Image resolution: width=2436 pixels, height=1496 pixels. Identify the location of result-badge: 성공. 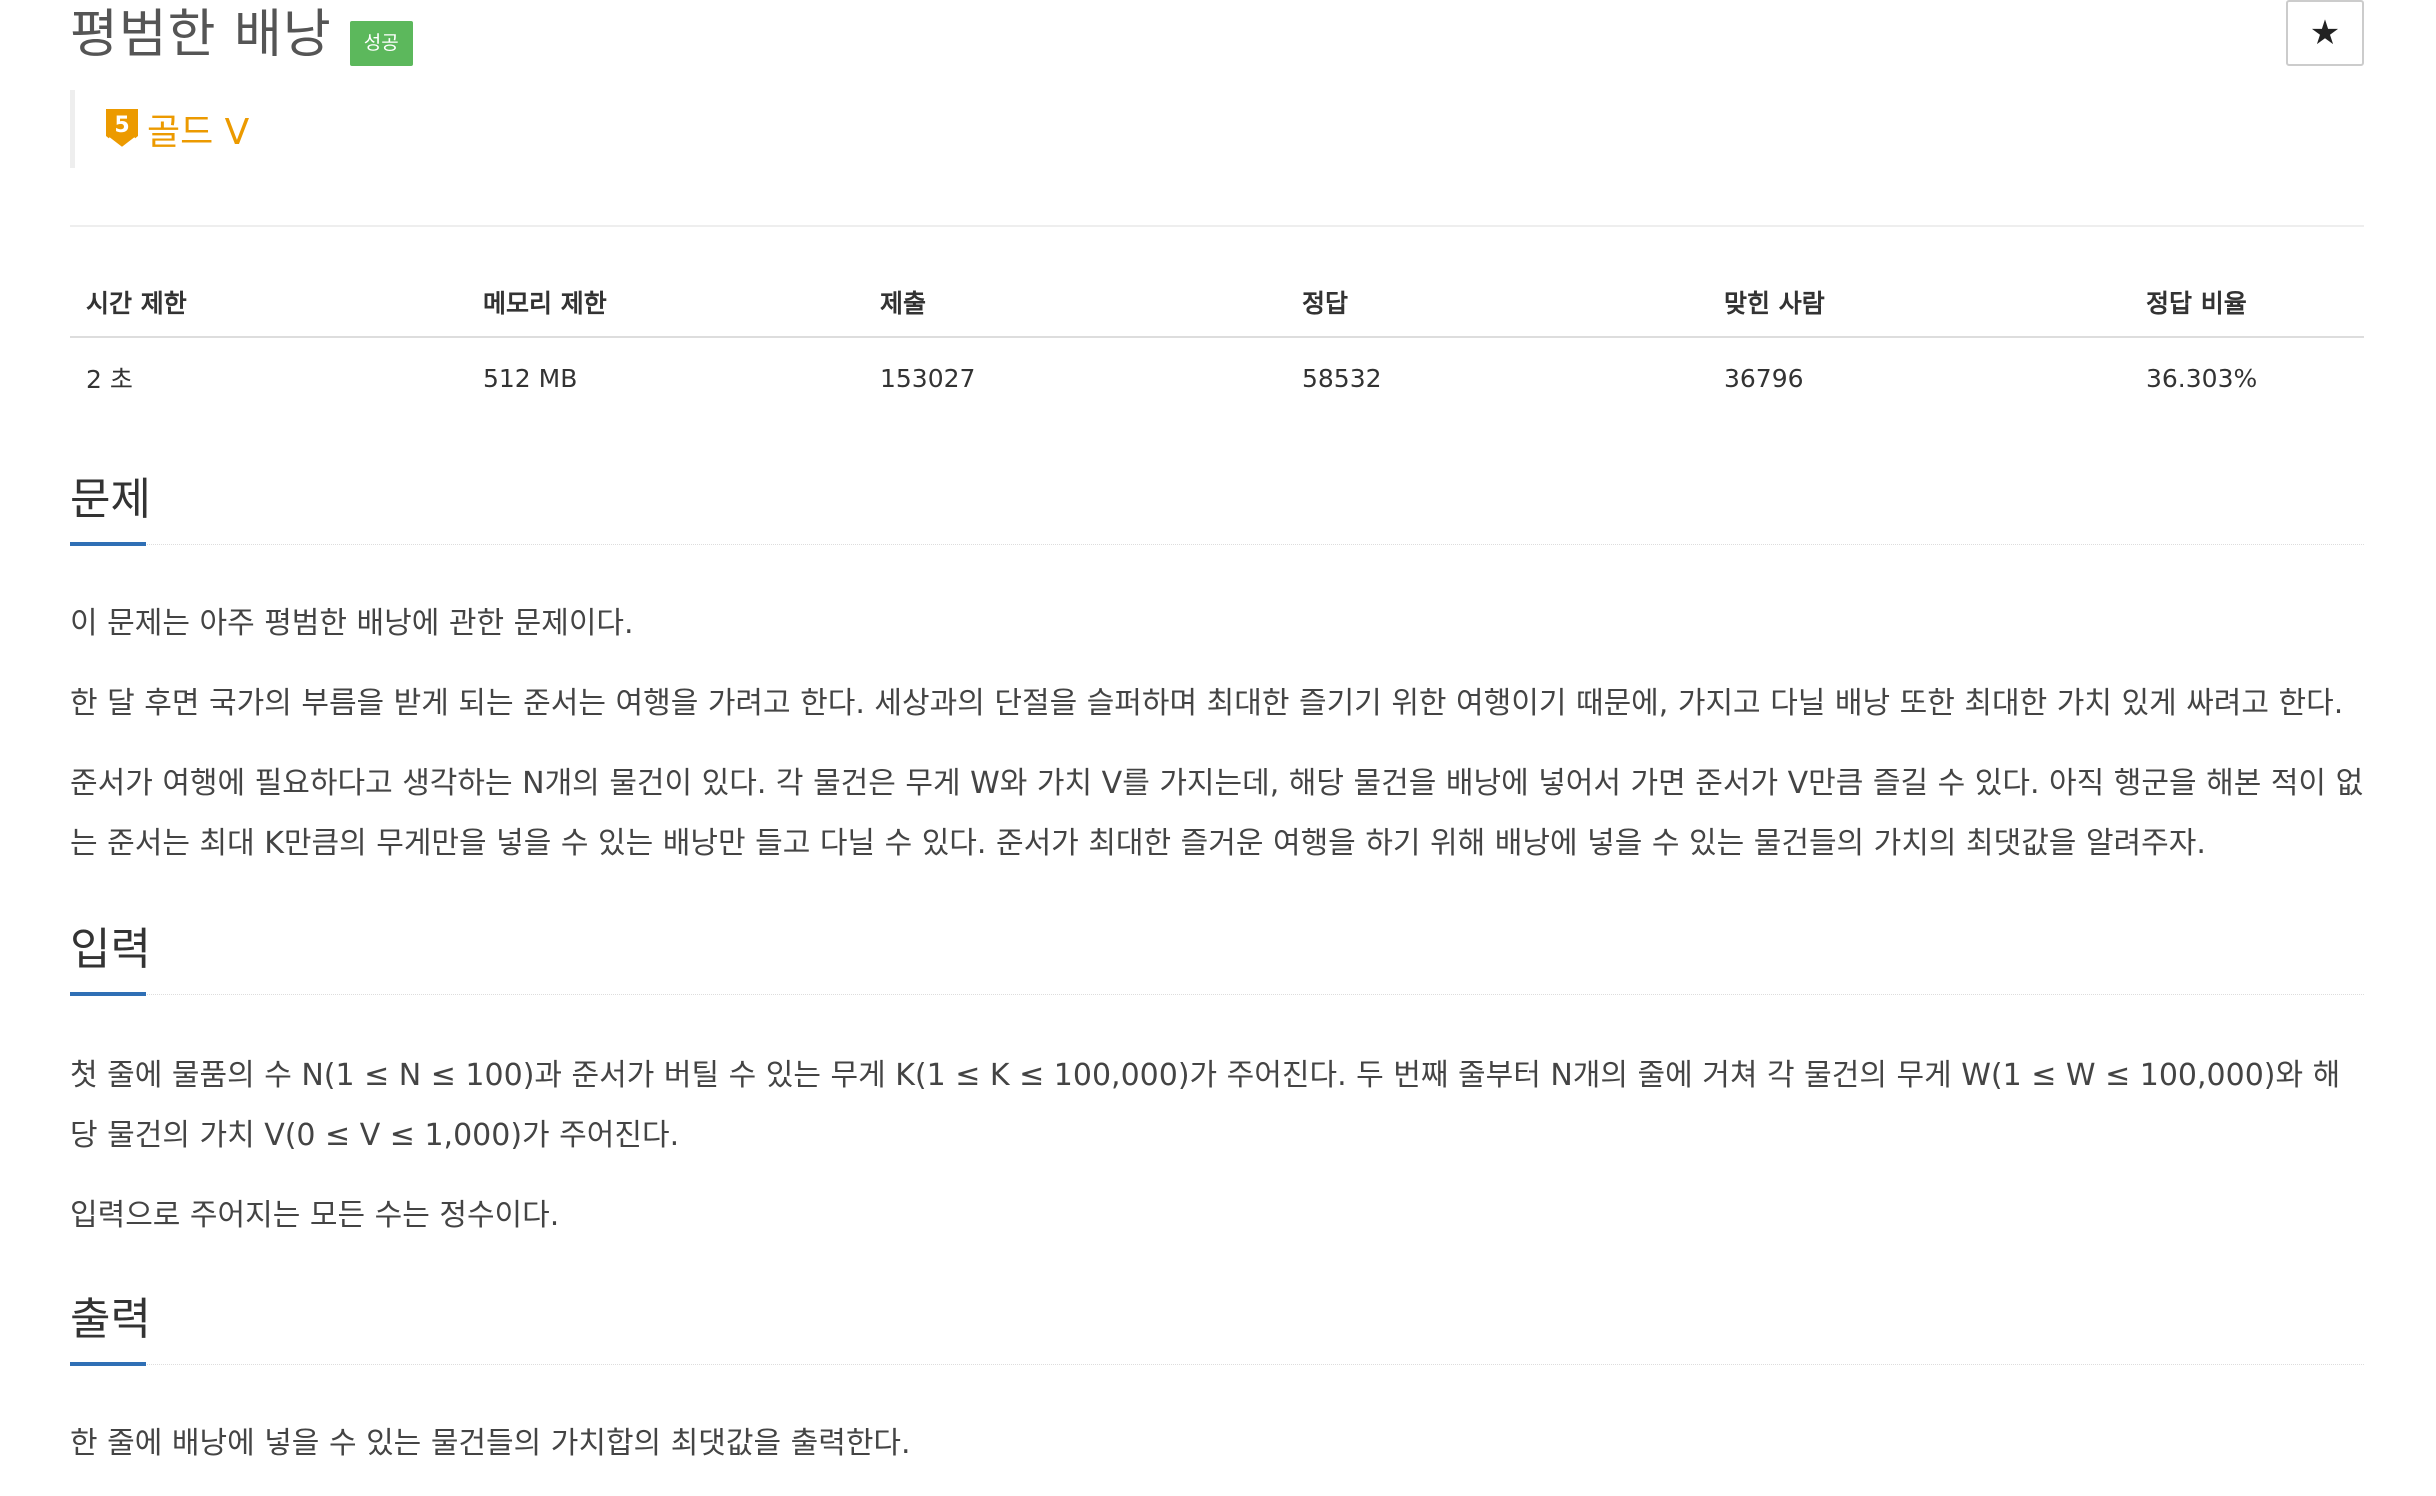
(381, 43).